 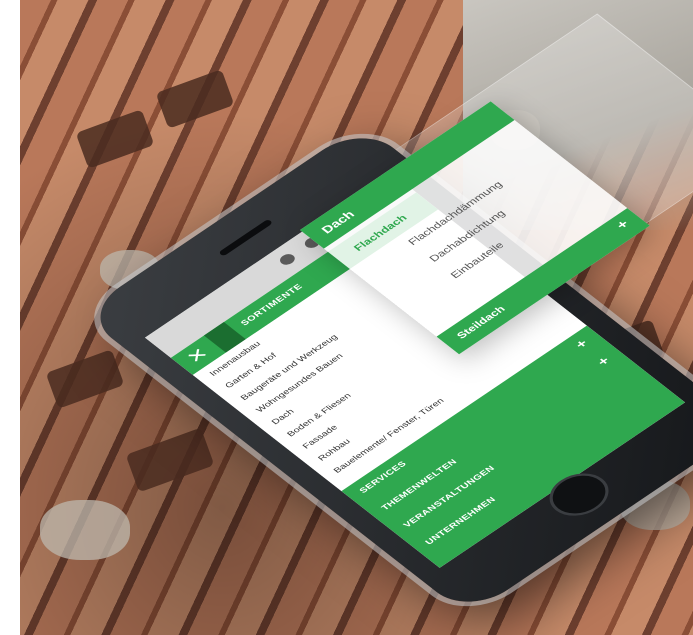 I want to click on search-icon, so click(x=287, y=259).